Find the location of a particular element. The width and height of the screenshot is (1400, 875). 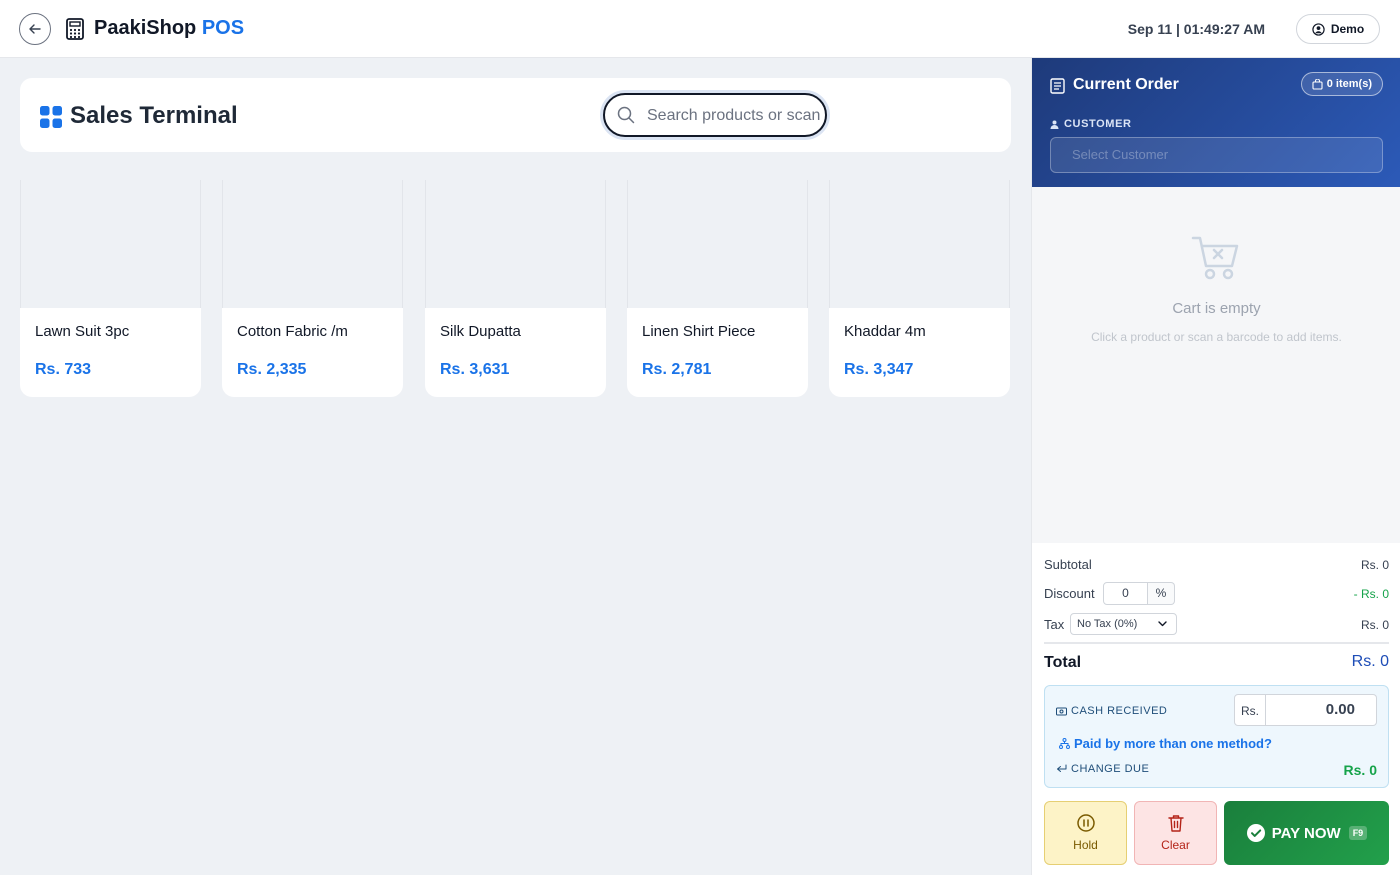

pay-now-label: PAY NOW is located at coordinates (1306, 833).